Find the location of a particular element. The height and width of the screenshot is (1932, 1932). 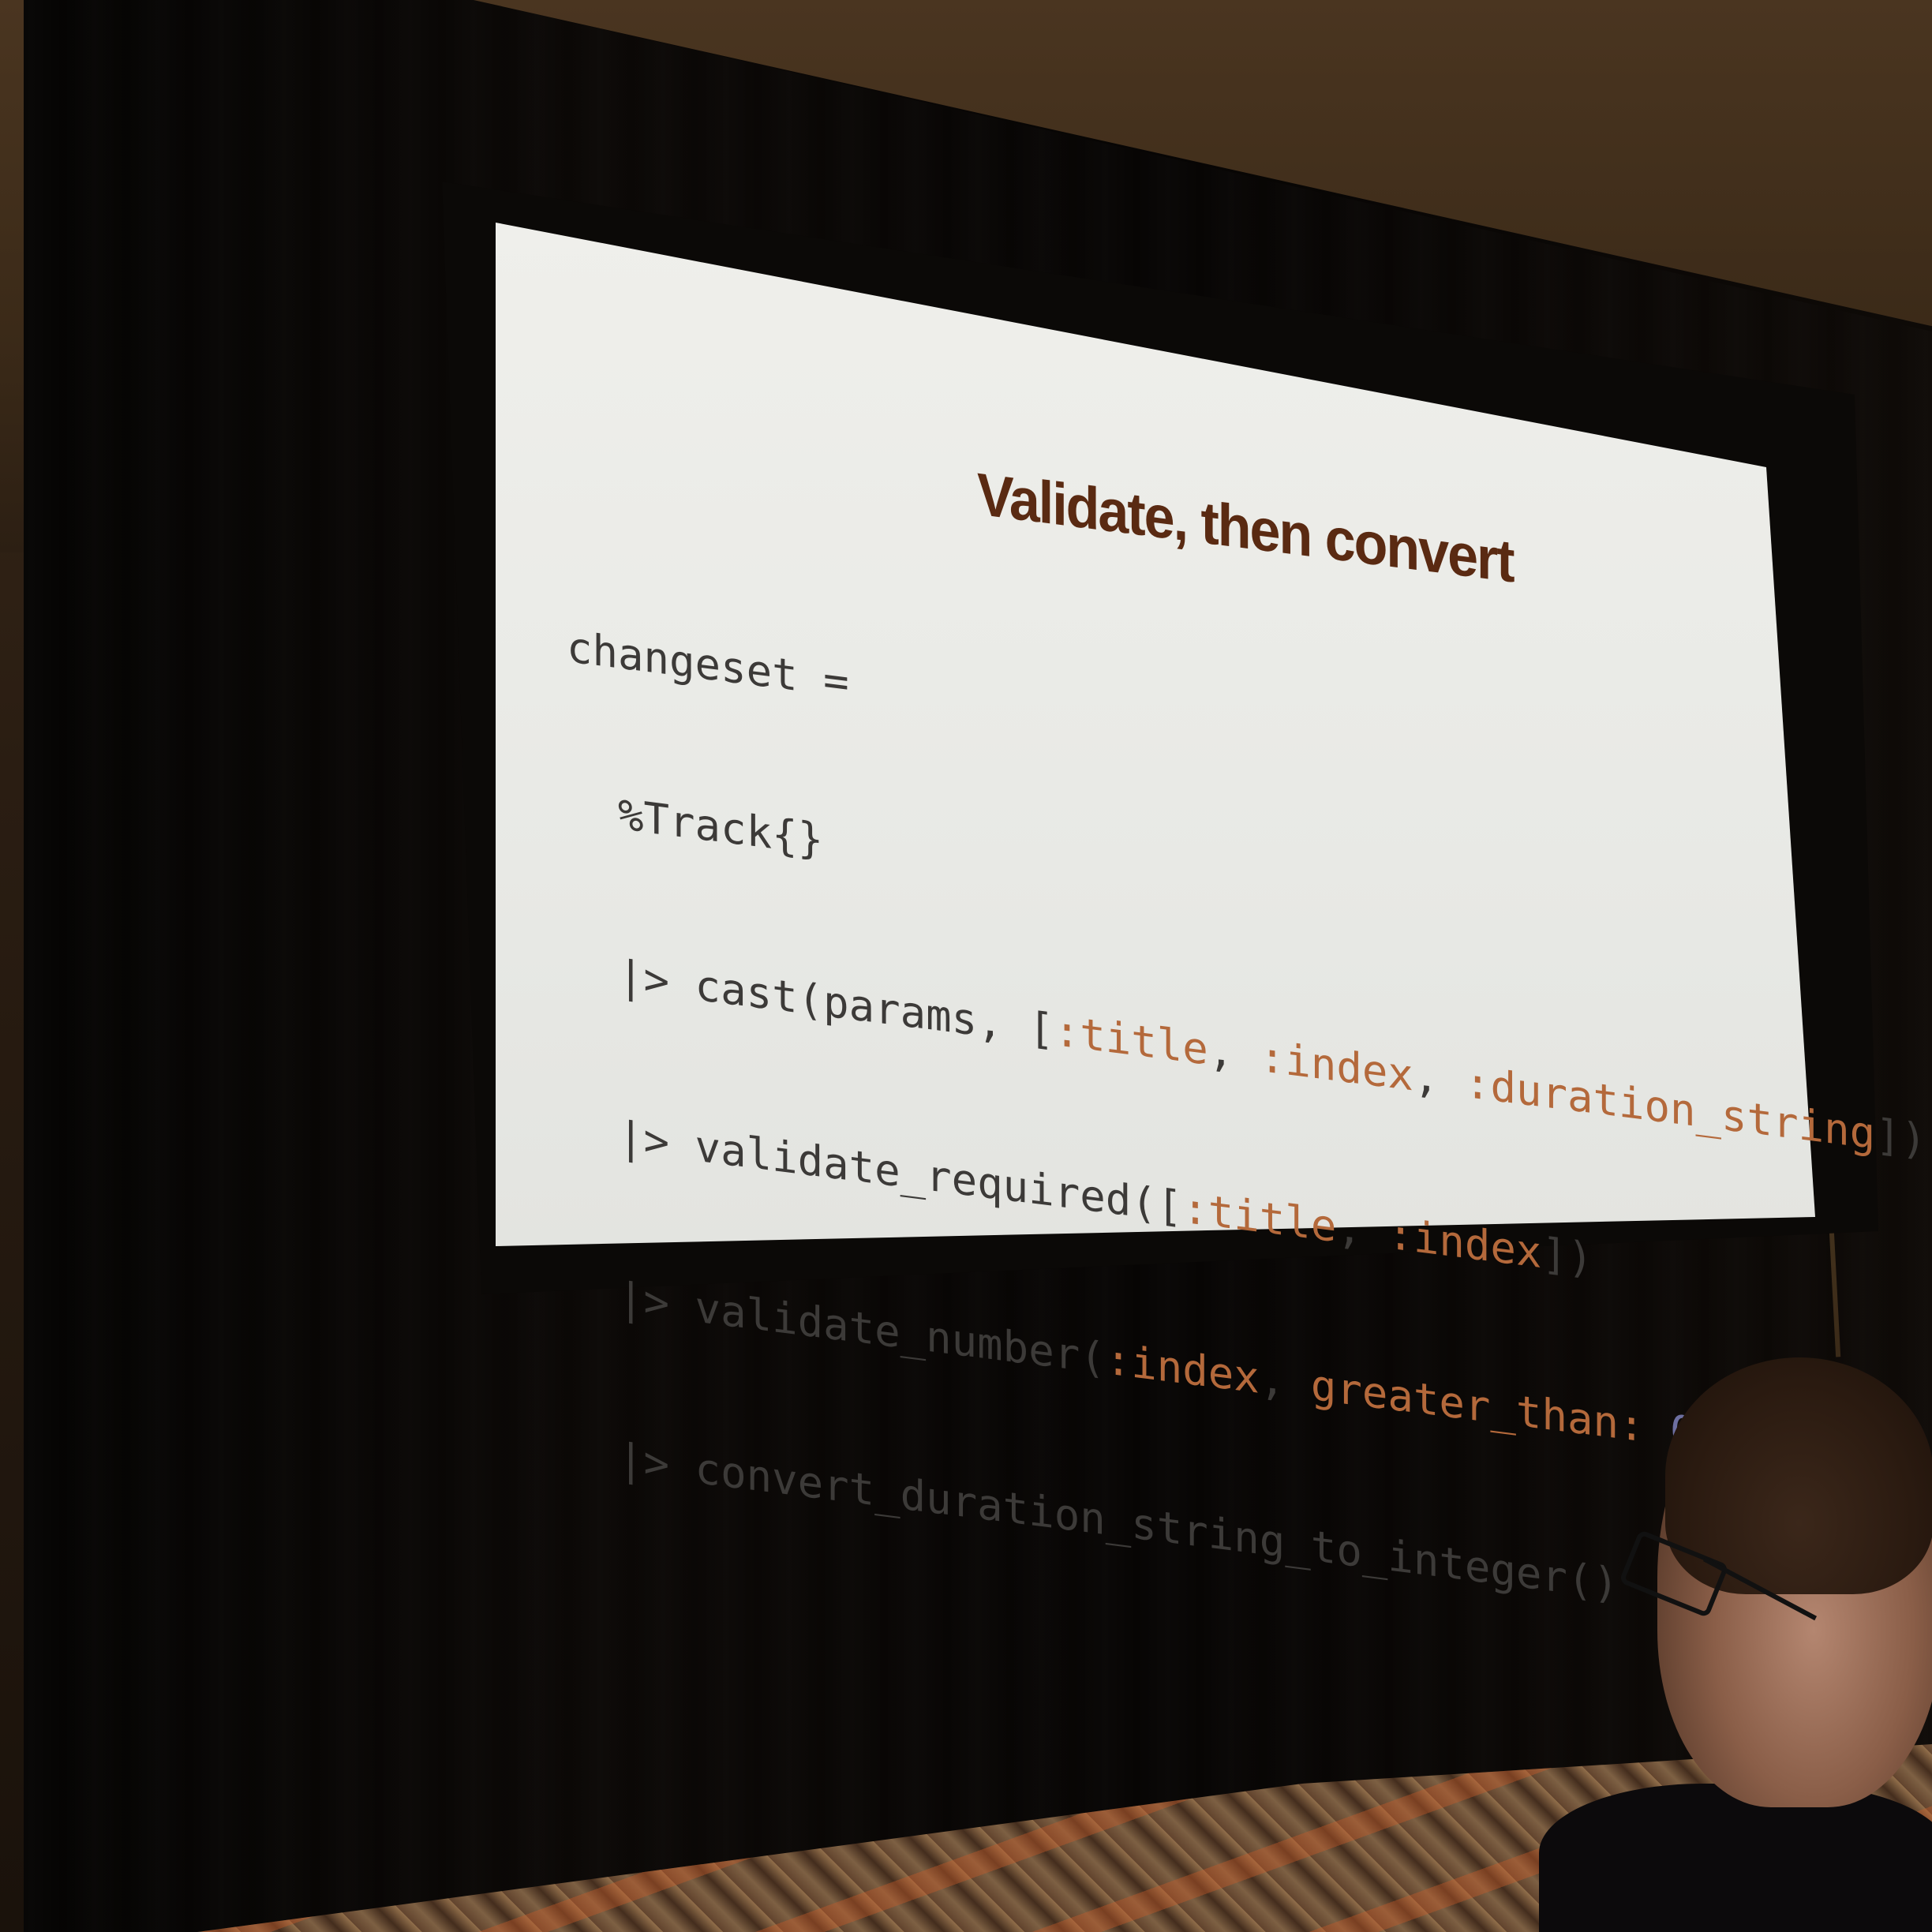

code-token: %Track{} is located at coordinates (695, 824).